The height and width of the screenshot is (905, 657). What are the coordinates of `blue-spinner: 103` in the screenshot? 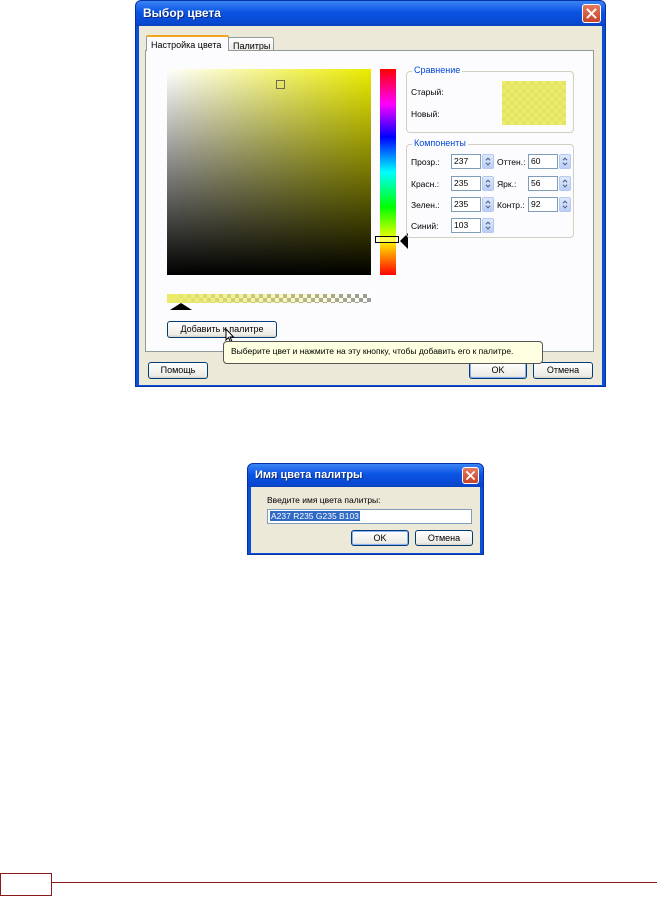 It's located at (472, 225).